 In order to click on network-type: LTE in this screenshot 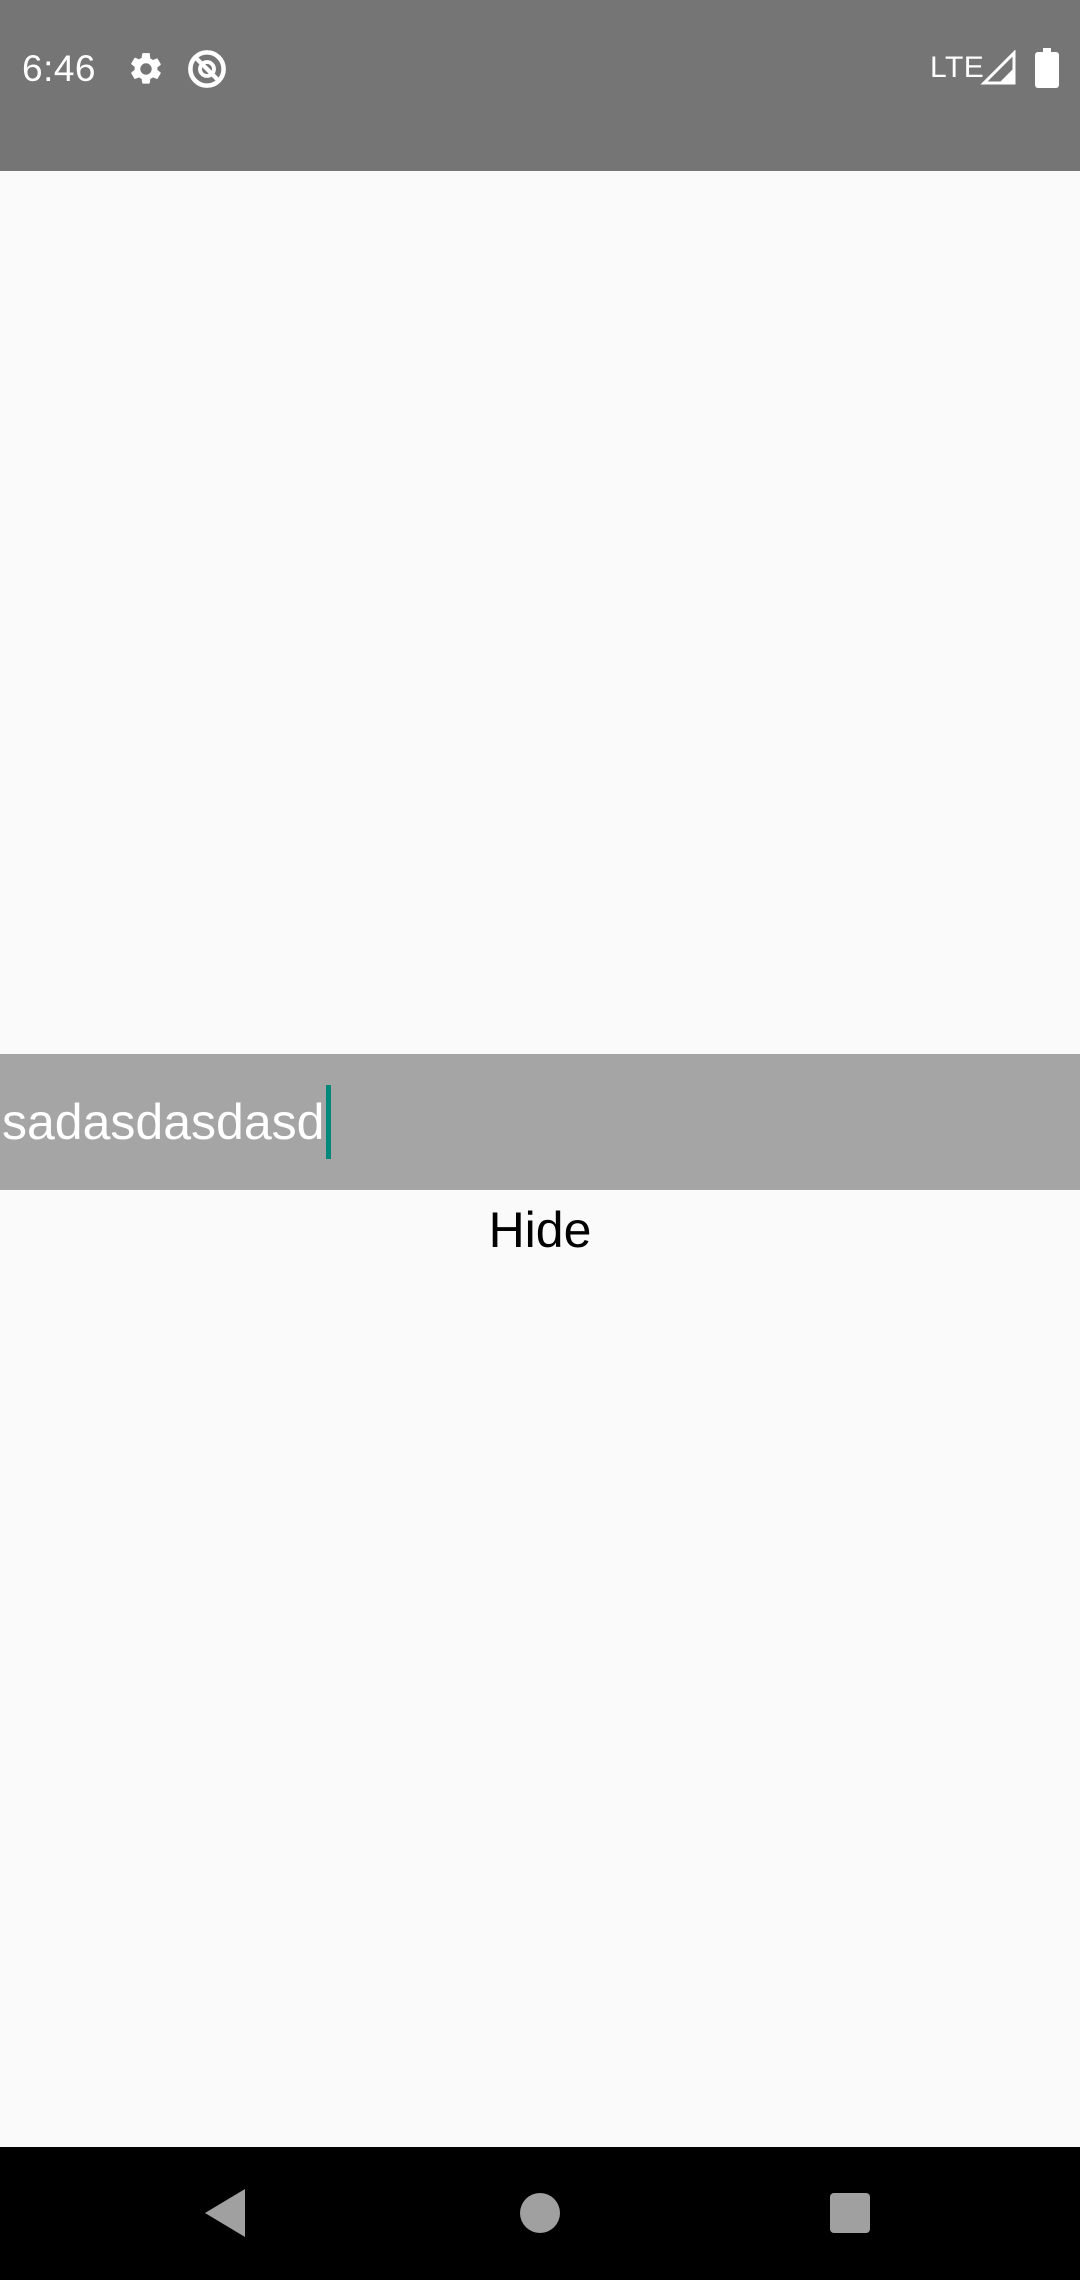, I will do `click(957, 67)`.